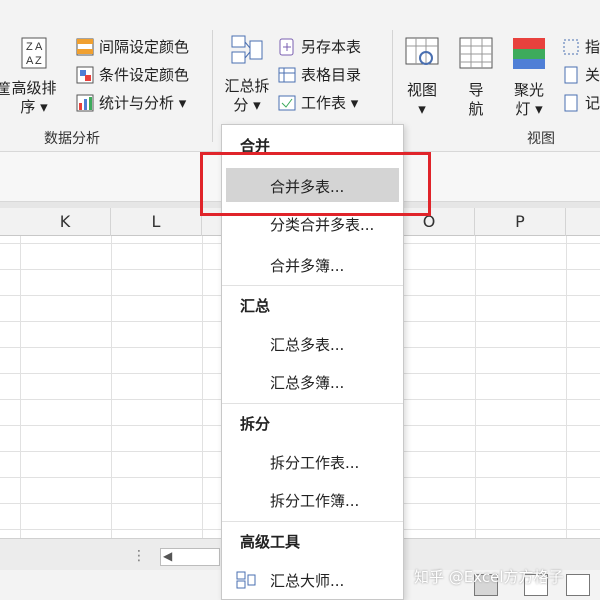 The height and width of the screenshot is (600, 600). I want to click on right-item-2: 关, so click(581, 74).